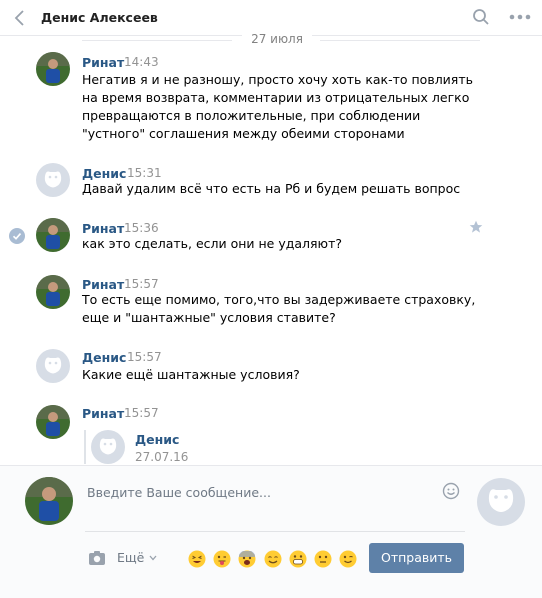 The height and width of the screenshot is (598, 542). What do you see at coordinates (481, 17) in the screenshot?
I see `search-icon` at bounding box center [481, 17].